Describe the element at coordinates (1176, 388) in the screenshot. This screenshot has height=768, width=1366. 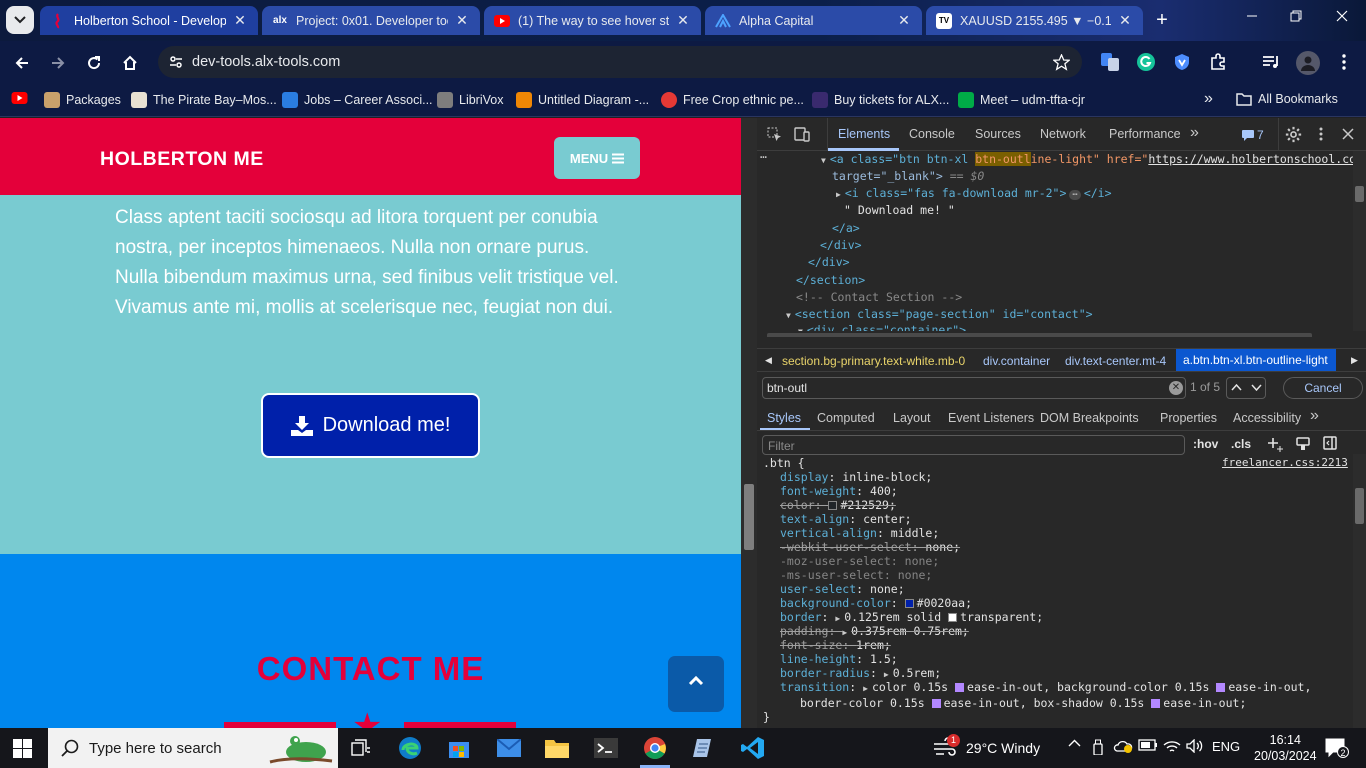
I see `clear-search-icon: ✕` at that location.